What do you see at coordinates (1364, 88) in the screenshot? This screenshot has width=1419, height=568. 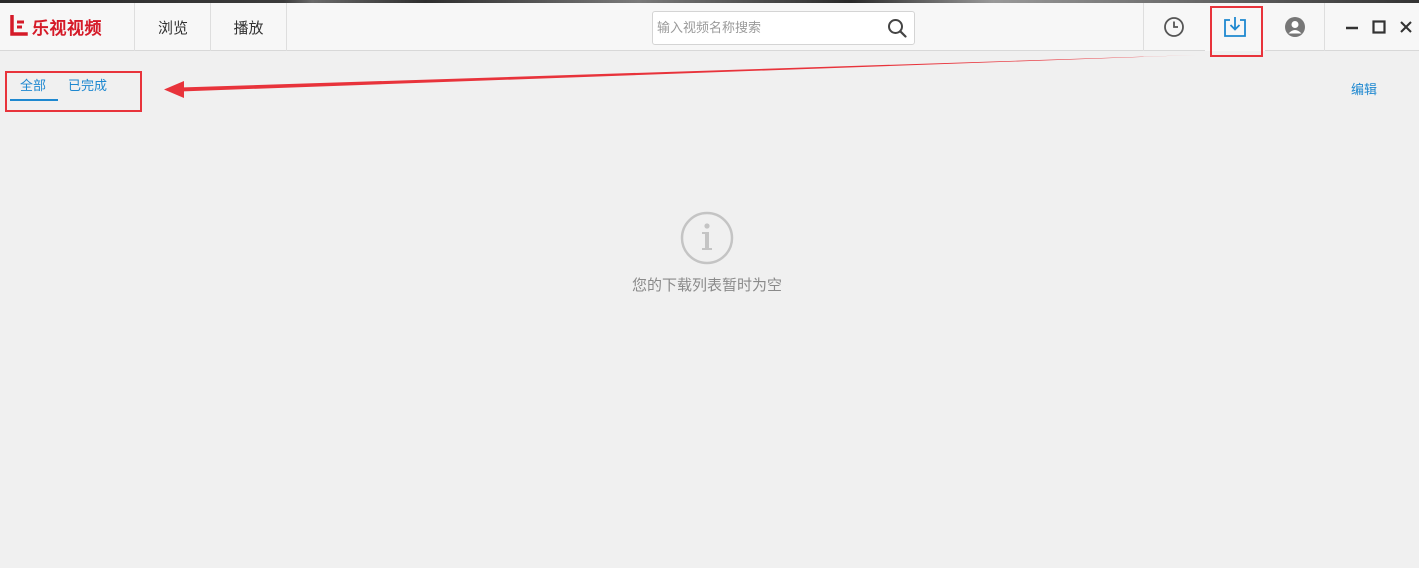 I see `edit-button: 编辑` at bounding box center [1364, 88].